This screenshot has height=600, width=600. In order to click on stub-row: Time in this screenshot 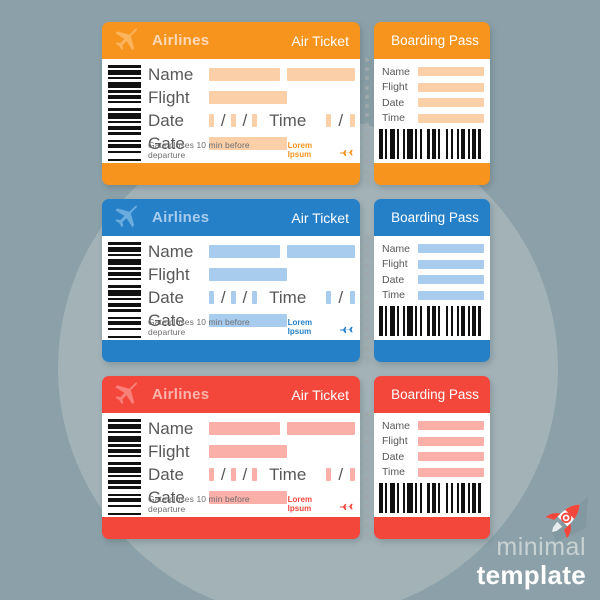, I will do `click(433, 296)`.